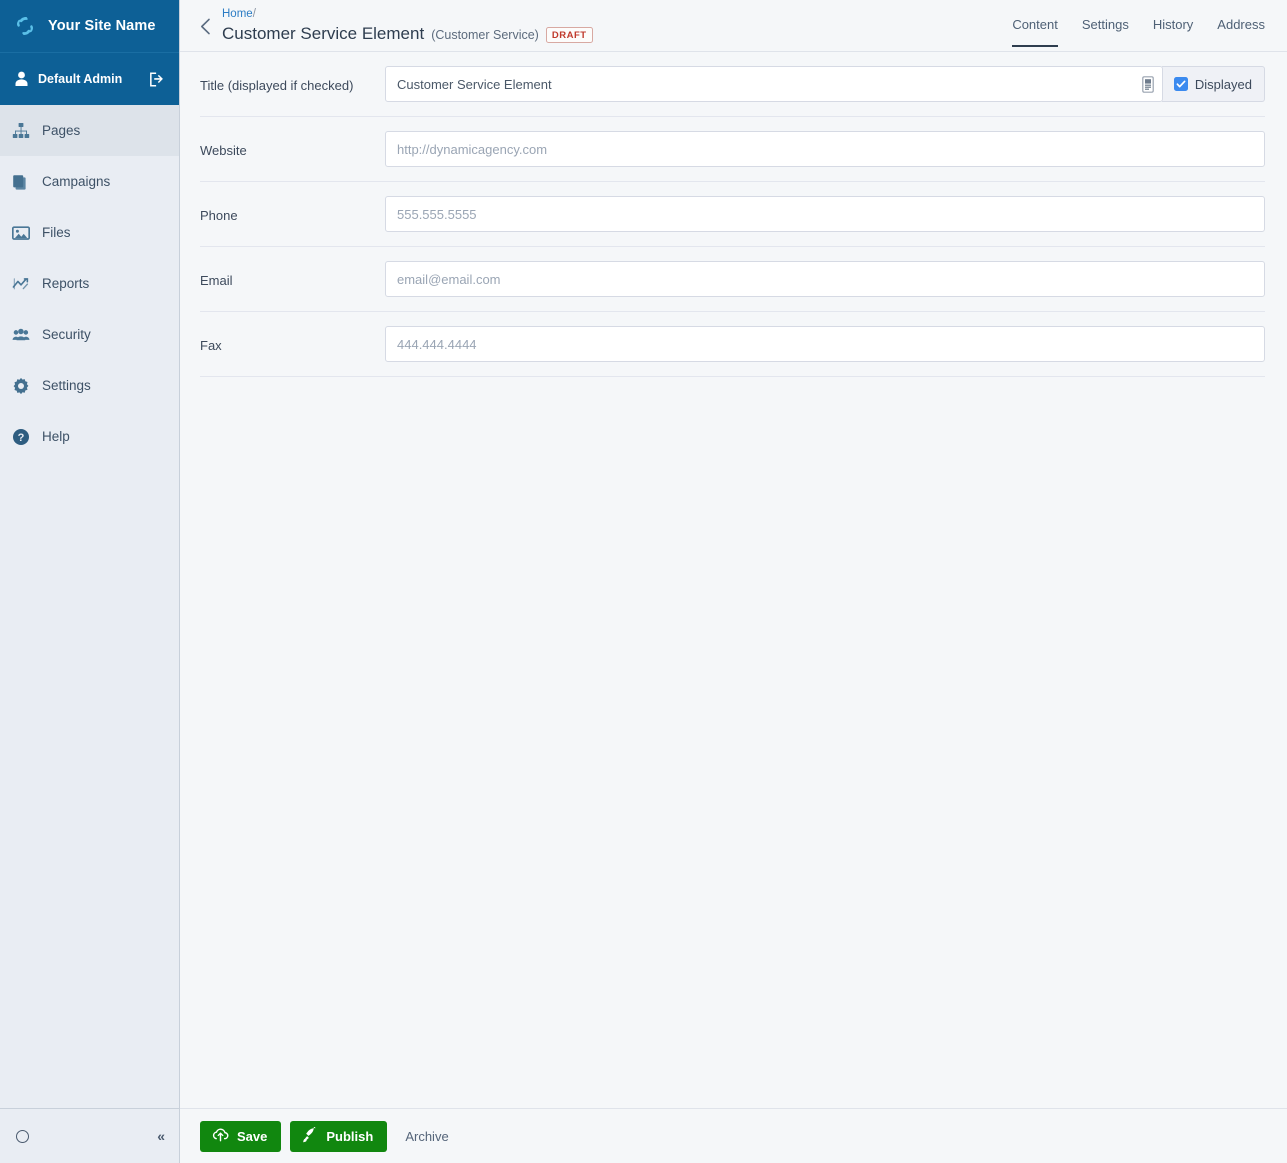 Image resolution: width=1287 pixels, height=1163 pixels. What do you see at coordinates (1105, 32) in the screenshot?
I see `tab-settings: Settings` at bounding box center [1105, 32].